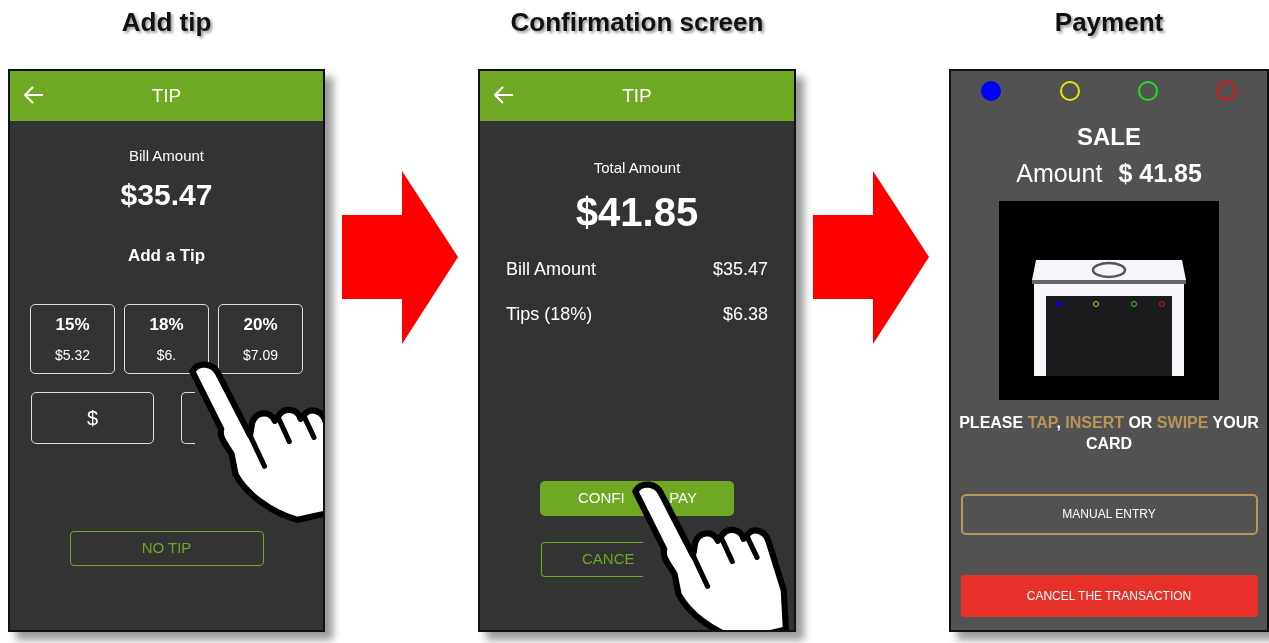  I want to click on no-tip-button: NO TIP, so click(166, 548).